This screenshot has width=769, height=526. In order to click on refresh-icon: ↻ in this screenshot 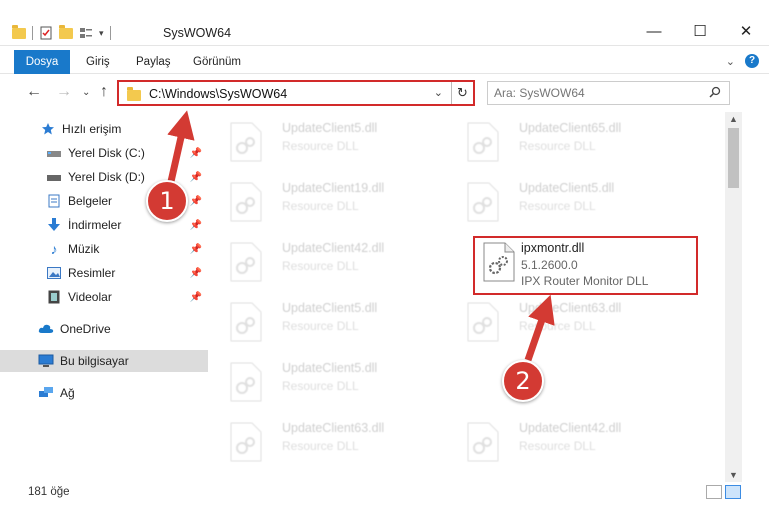, I will do `click(462, 93)`.